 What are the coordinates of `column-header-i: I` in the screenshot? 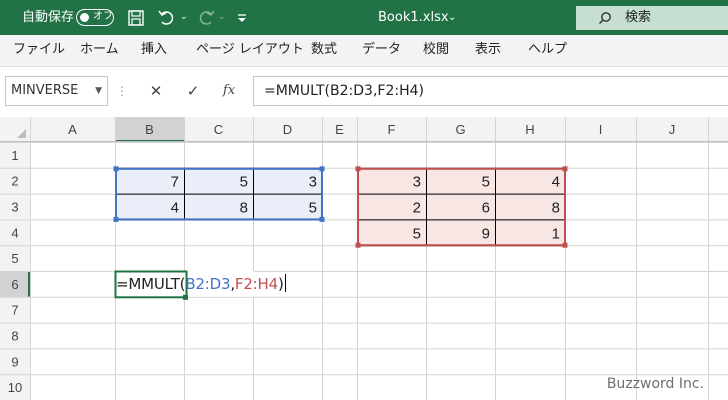 It's located at (601, 129).